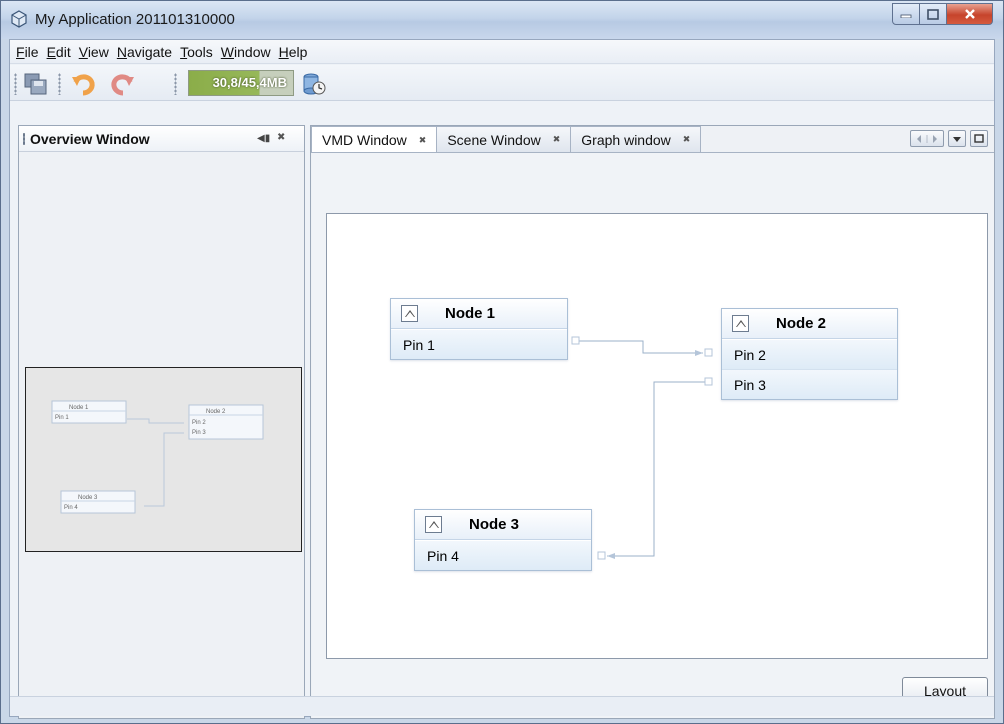 The image size is (1004, 724). What do you see at coordinates (252, 51) in the screenshot?
I see `menu-window-label: indow` at bounding box center [252, 51].